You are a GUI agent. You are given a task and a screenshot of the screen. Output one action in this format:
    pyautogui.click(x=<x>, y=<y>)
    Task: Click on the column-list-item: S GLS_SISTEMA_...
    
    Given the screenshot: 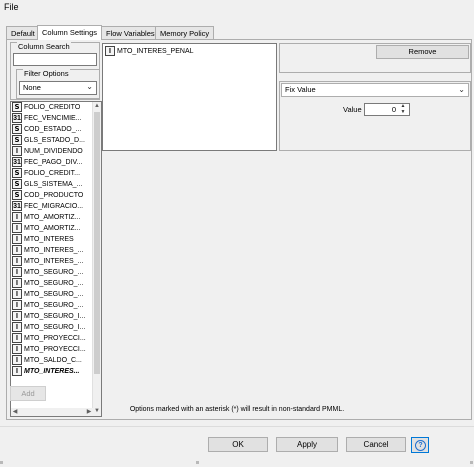 What is the action you would take?
    pyautogui.click(x=52, y=184)
    